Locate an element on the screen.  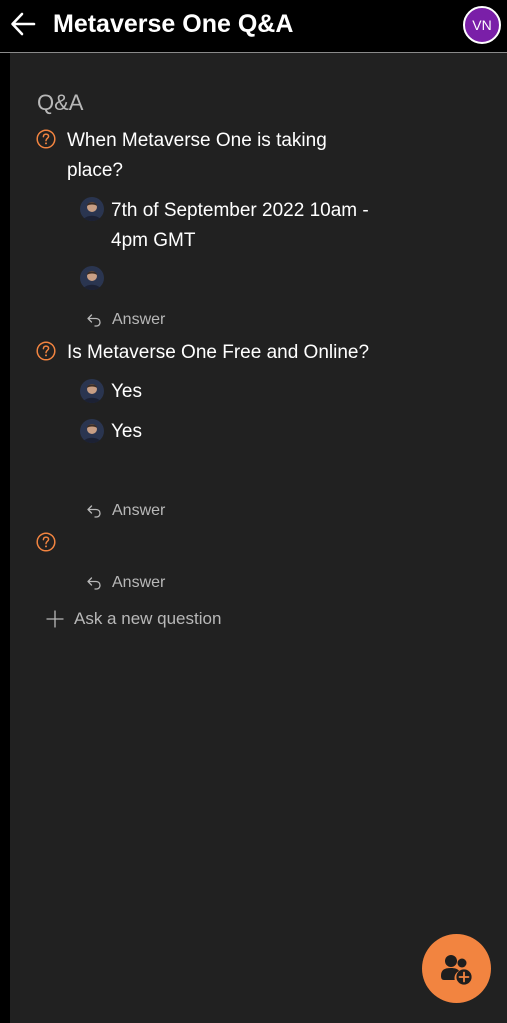
answer-text-line: 7th of September 2022 10am - is located at coordinates (240, 210).